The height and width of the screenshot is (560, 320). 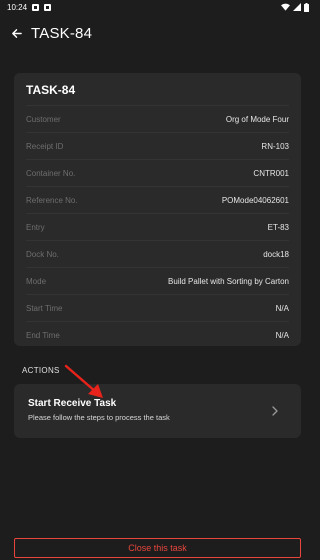 I want to click on signal-icon, so click(x=297, y=7).